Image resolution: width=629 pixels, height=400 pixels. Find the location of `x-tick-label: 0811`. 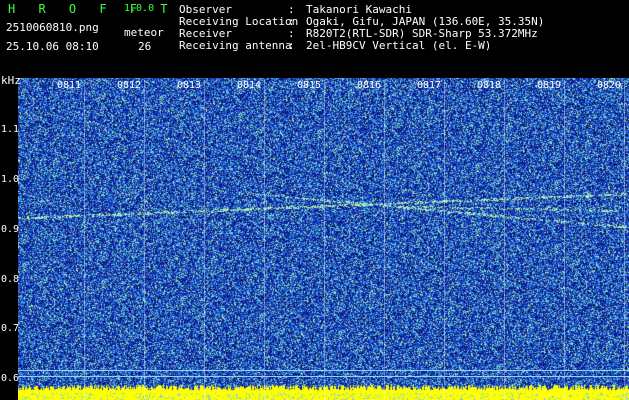

x-tick-label: 0811 is located at coordinates (69, 85).